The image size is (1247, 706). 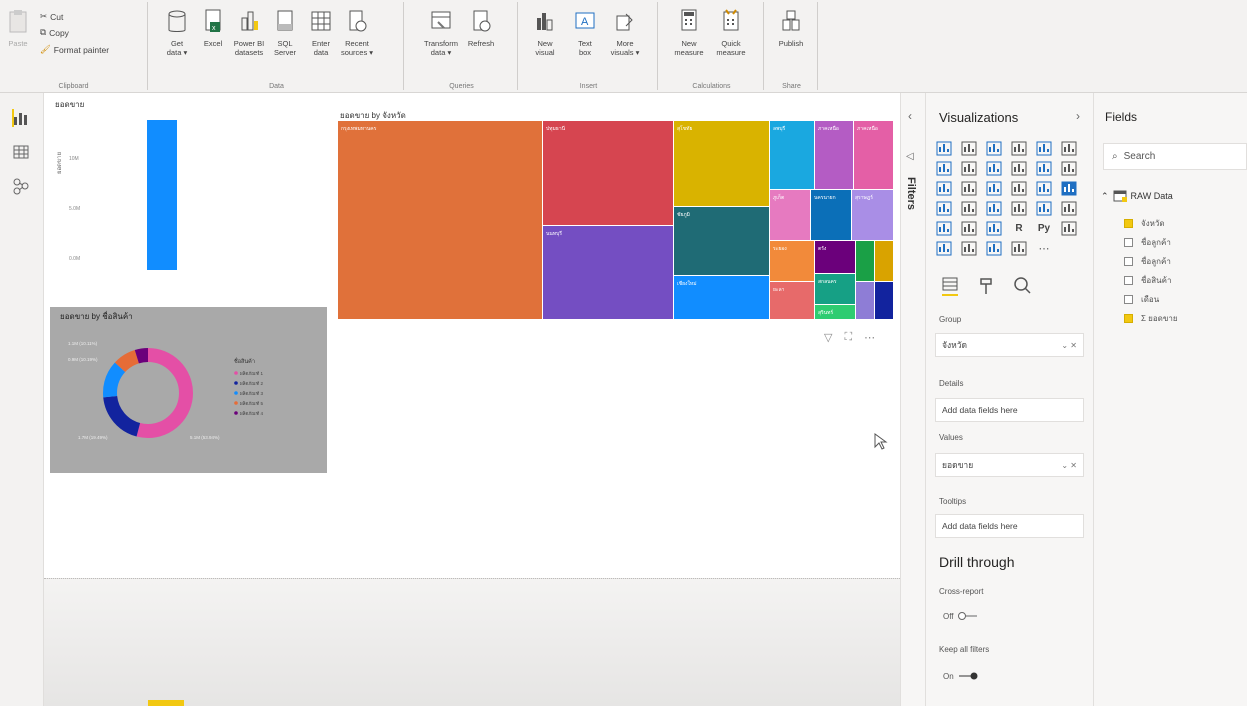 I want to click on donut-visual-icon, so click(x=1044, y=188).